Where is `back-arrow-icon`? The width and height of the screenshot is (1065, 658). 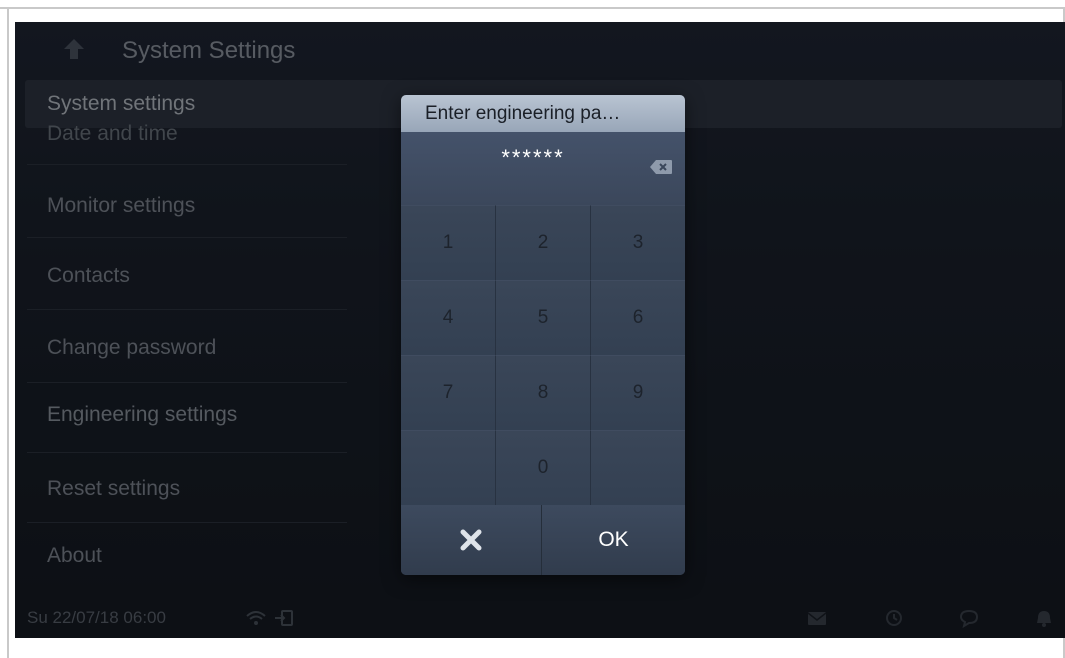
back-arrow-icon is located at coordinates (74, 49).